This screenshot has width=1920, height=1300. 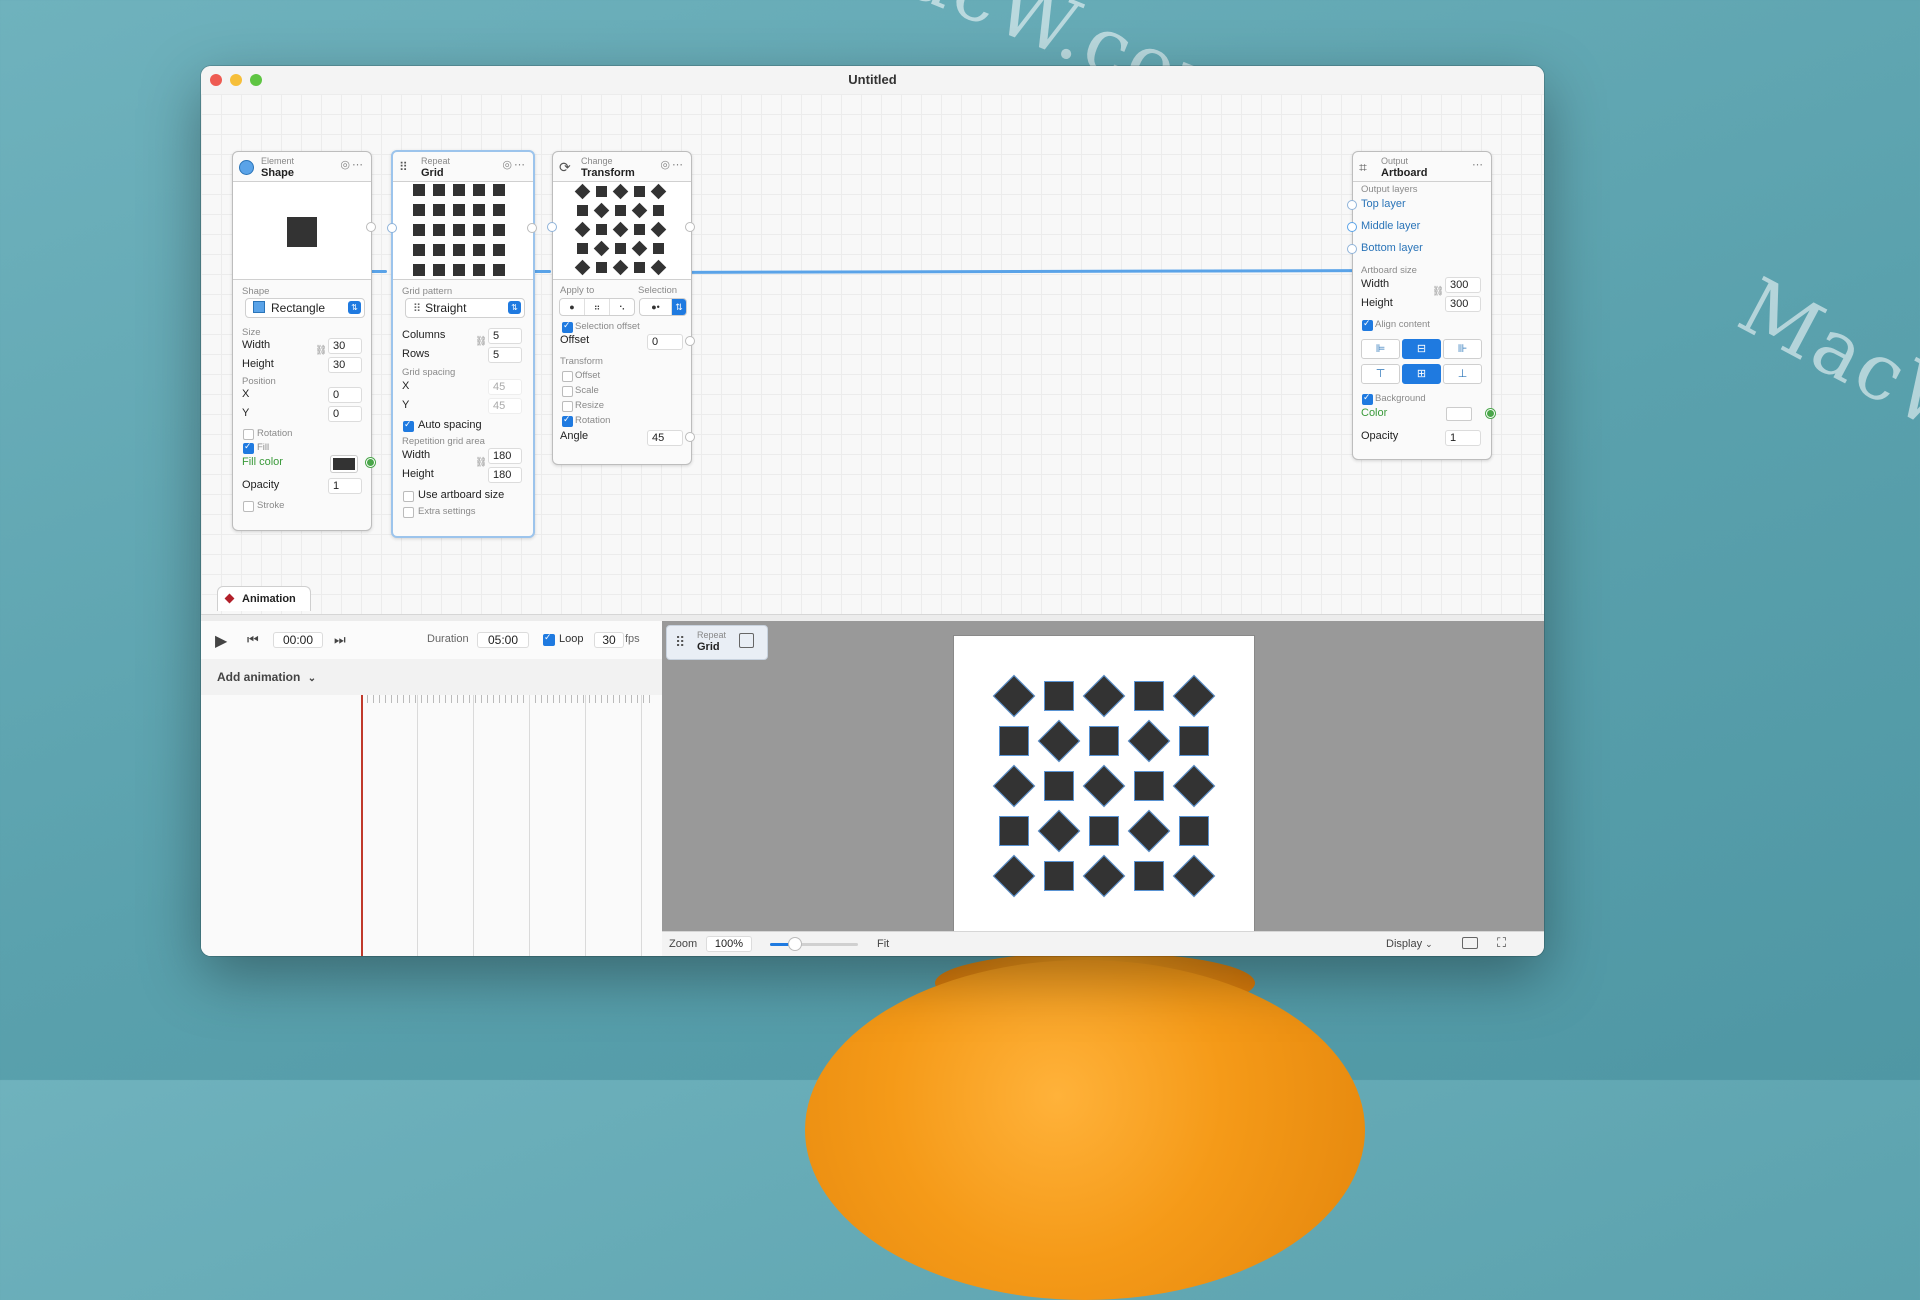 What do you see at coordinates (370, 462) in the screenshot?
I see `fill-color-port` at bounding box center [370, 462].